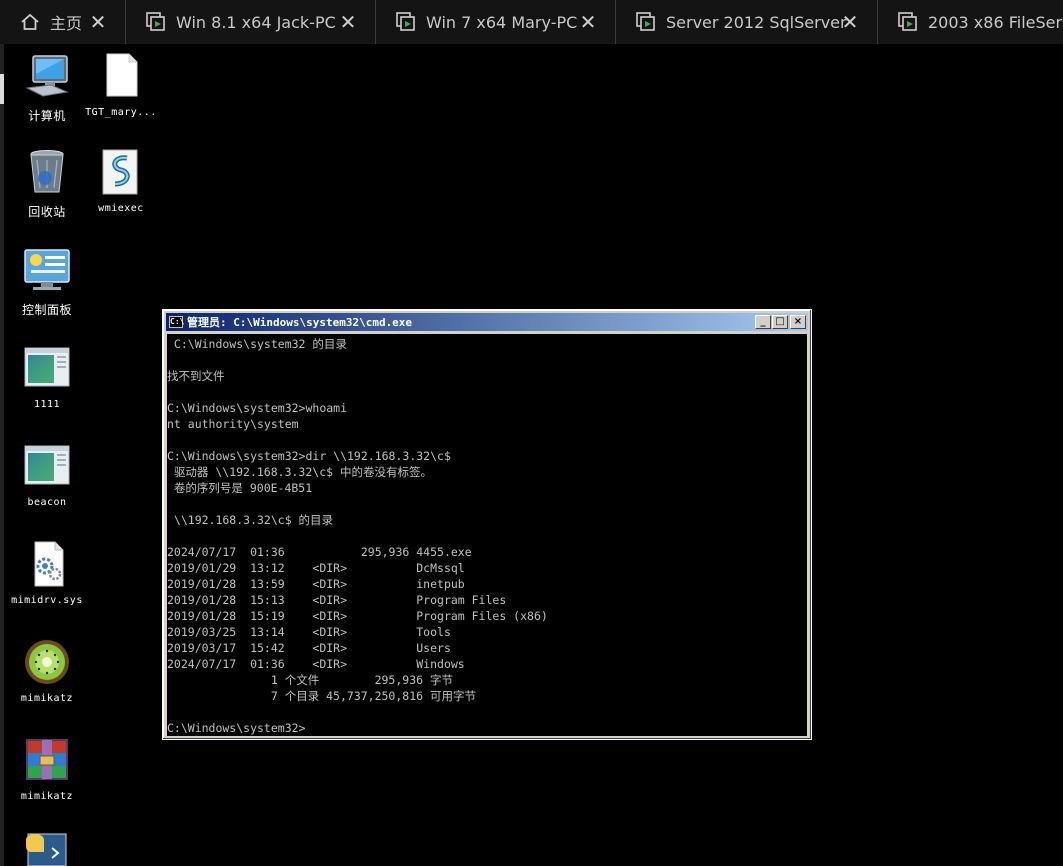  I want to click on desktop-icon-label: 计算机, so click(47, 116).